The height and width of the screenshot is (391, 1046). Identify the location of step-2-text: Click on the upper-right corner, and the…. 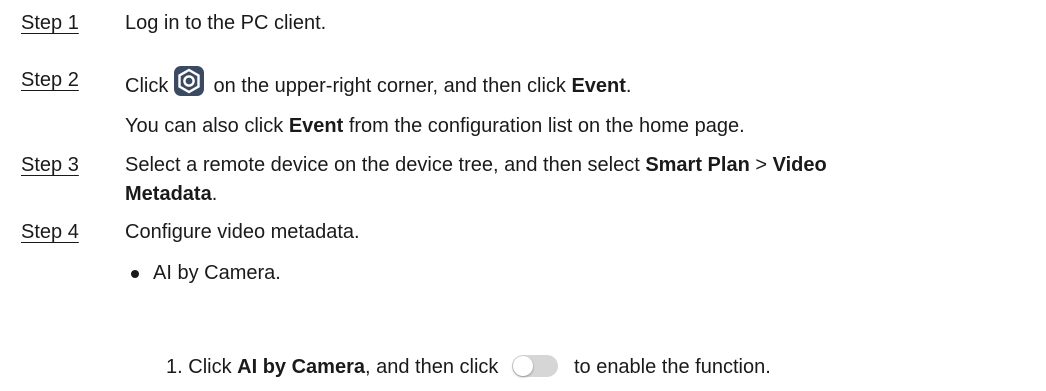
(378, 82).